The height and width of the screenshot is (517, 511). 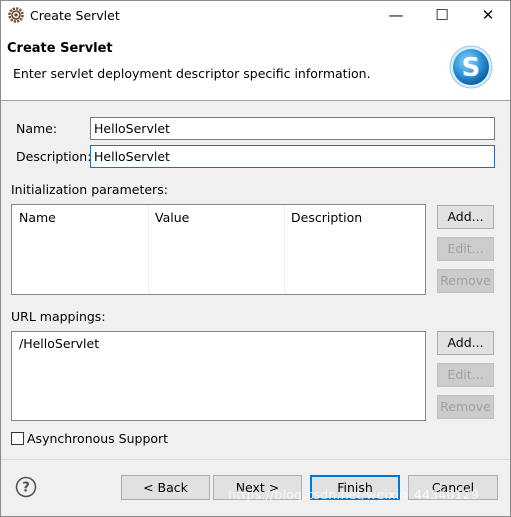 What do you see at coordinates (354, 494) in the screenshot?
I see `watermark-text: https://blog.csdn.net/weixin_44340129` at bounding box center [354, 494].